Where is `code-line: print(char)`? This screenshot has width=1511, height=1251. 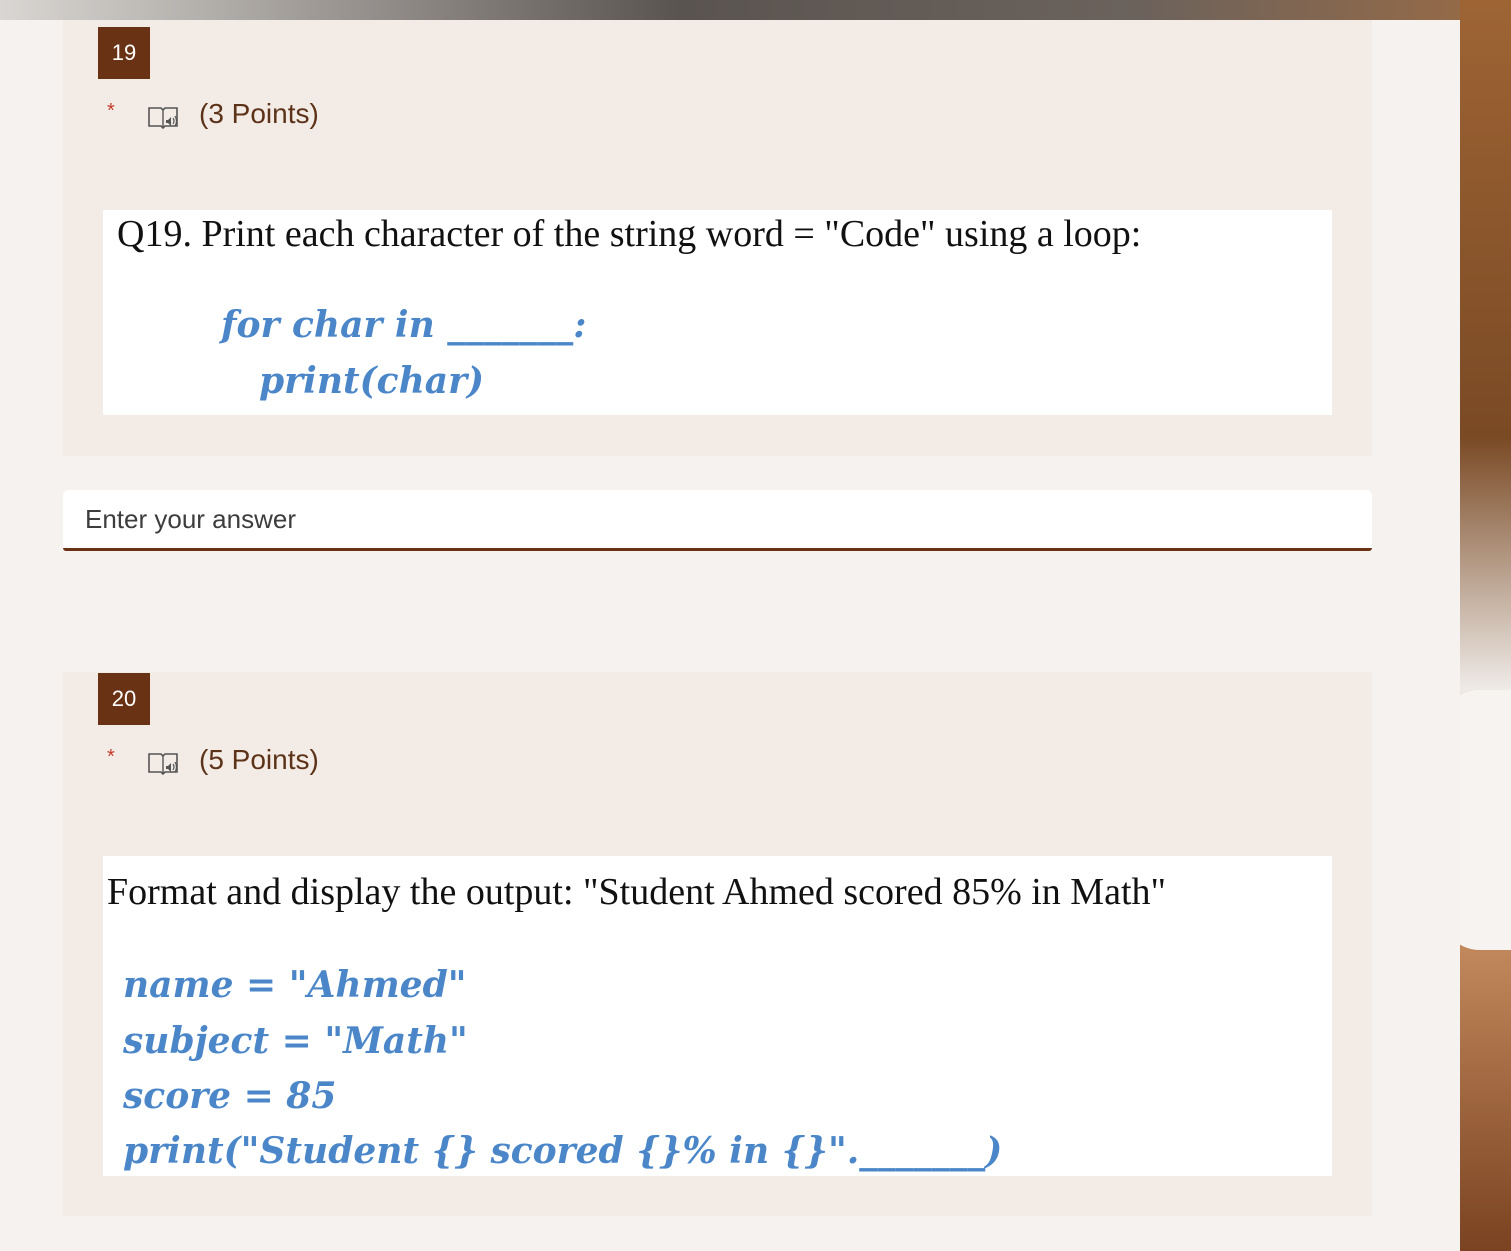 code-line: print(char) is located at coordinates (372, 381).